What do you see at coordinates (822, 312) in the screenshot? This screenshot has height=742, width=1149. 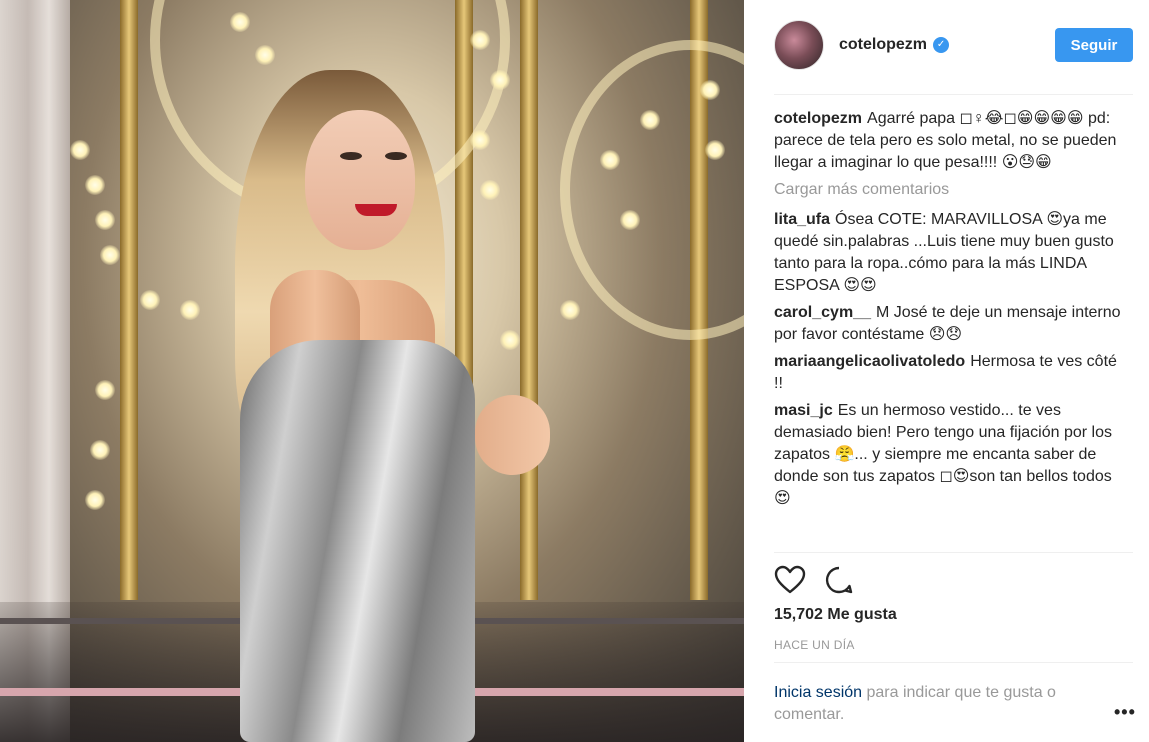 I see `comment-username: carol_cym__` at bounding box center [822, 312].